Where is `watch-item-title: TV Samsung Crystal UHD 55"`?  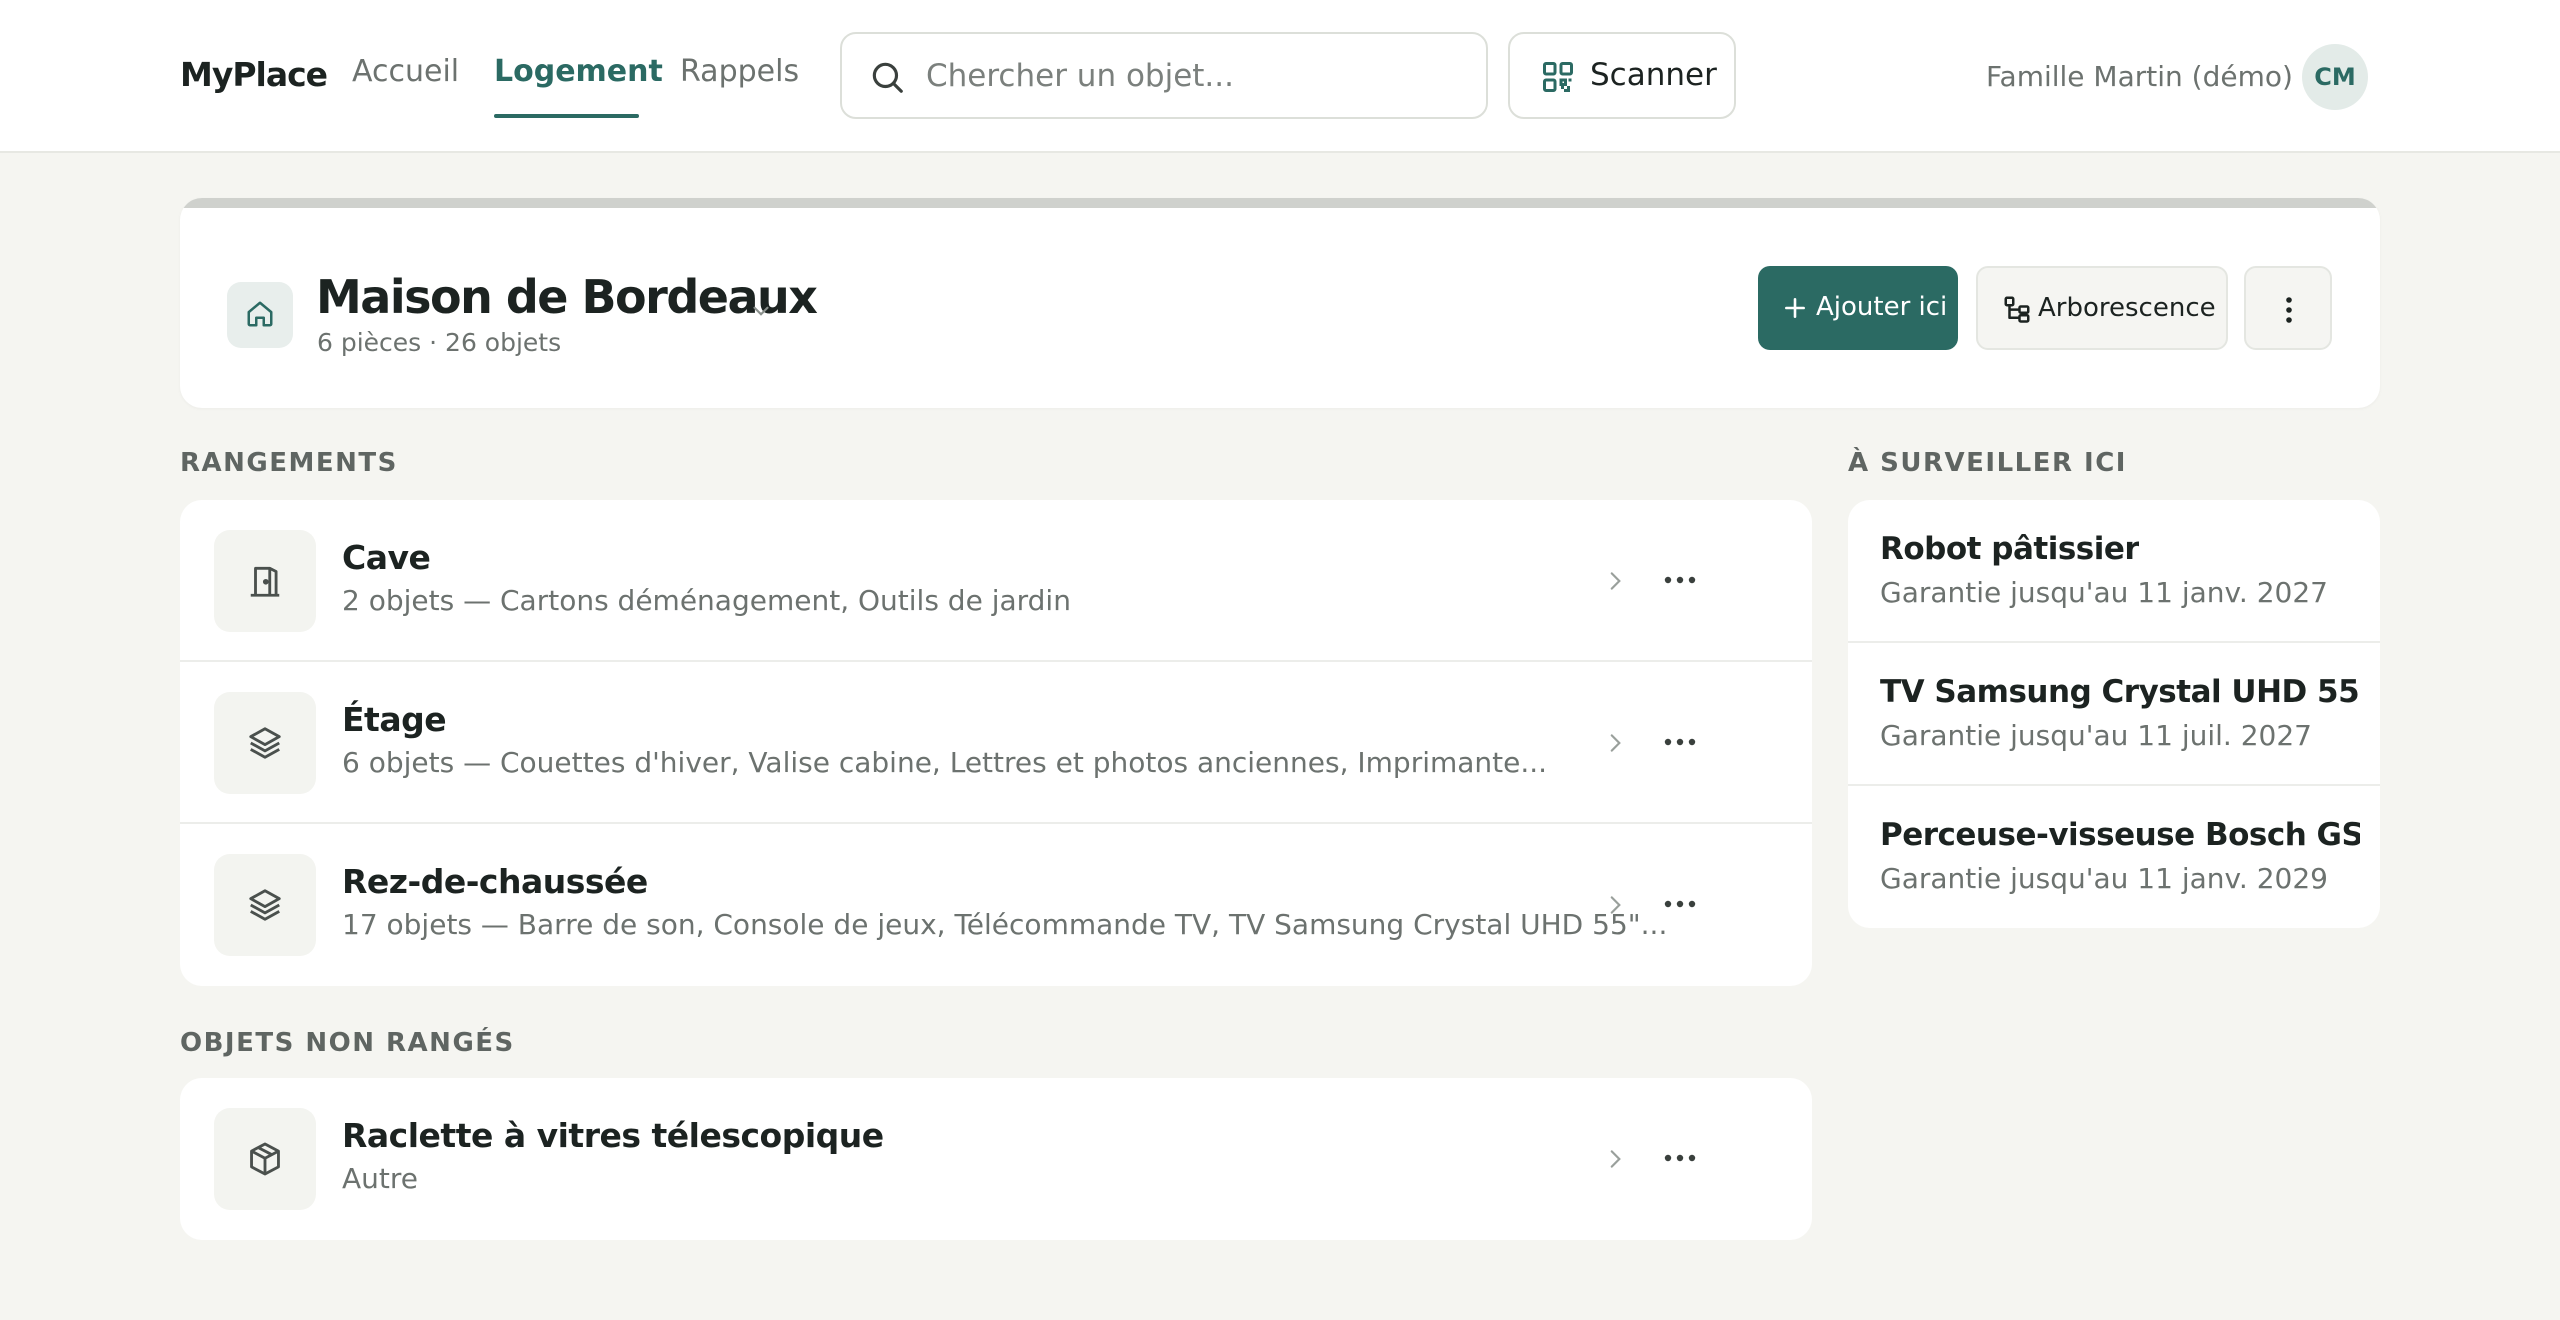 watch-item-title: TV Samsung Crystal UHD 55" is located at coordinates (2120, 692).